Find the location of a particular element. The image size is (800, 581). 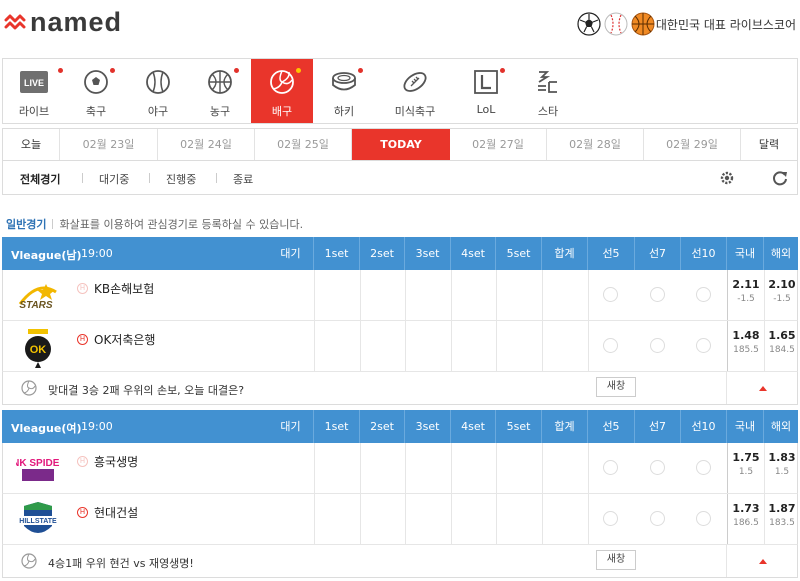

hockey-puck-icon is located at coordinates (344, 82).